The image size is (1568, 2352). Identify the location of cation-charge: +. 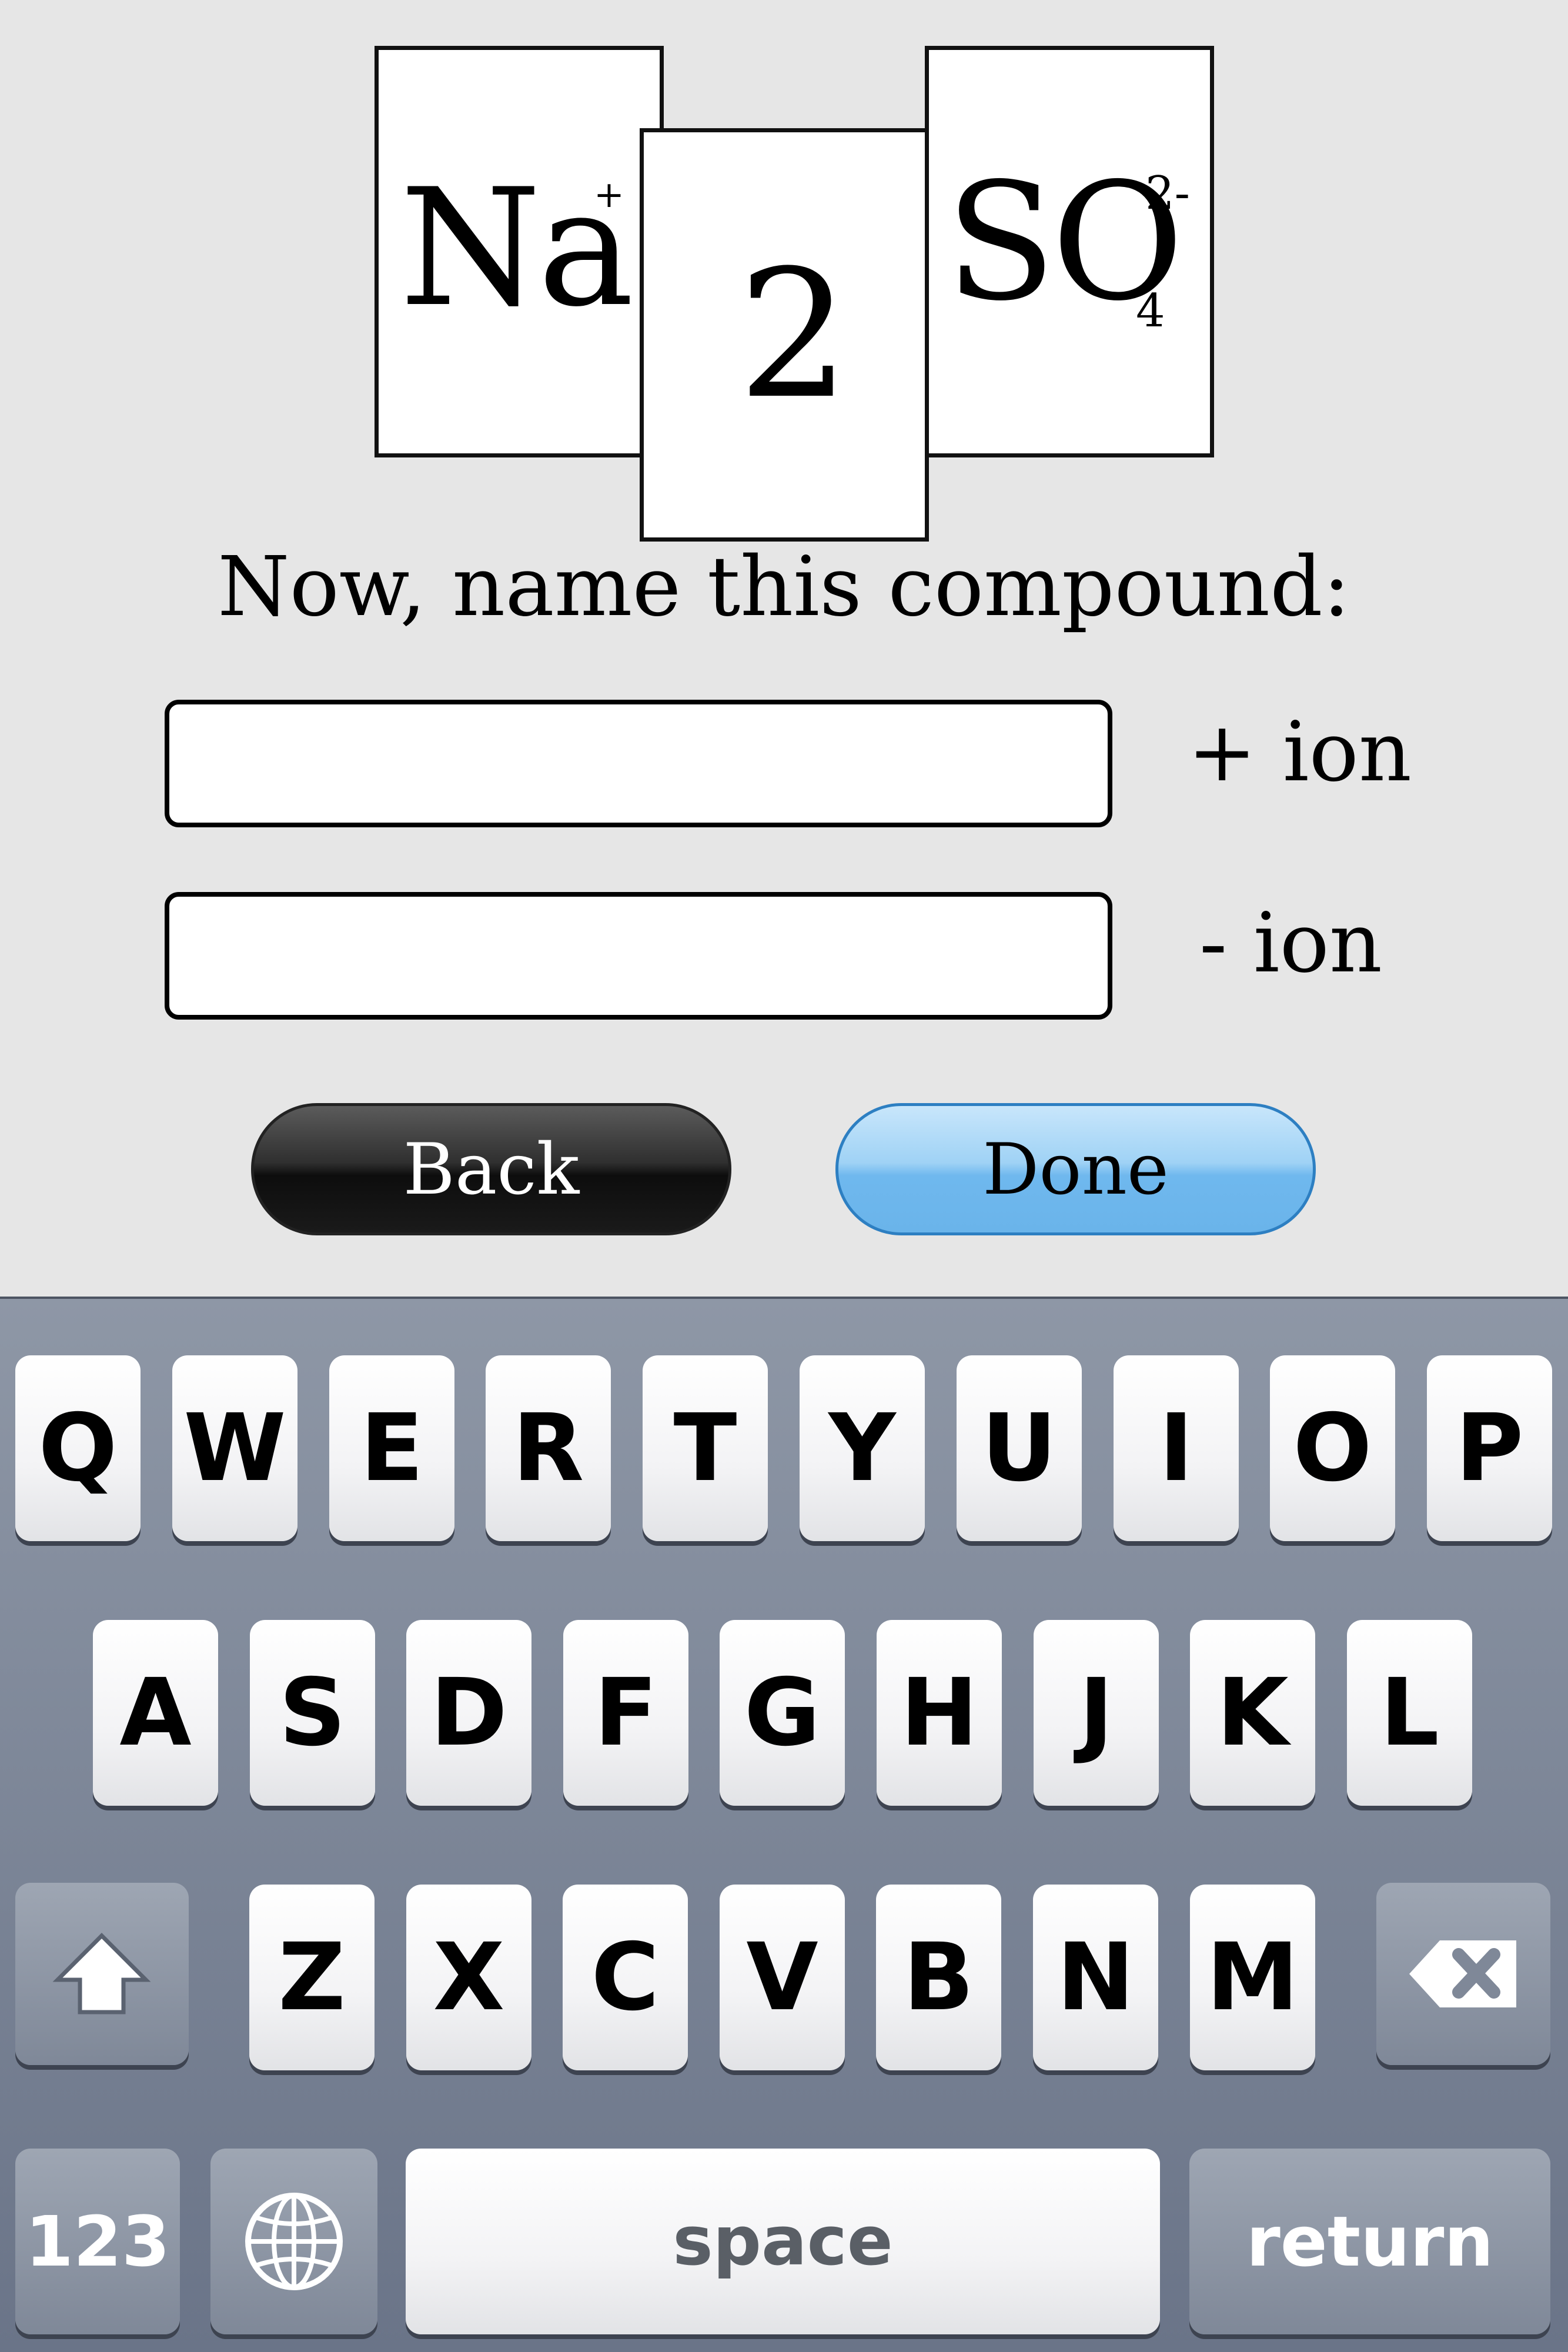
(609, 194).